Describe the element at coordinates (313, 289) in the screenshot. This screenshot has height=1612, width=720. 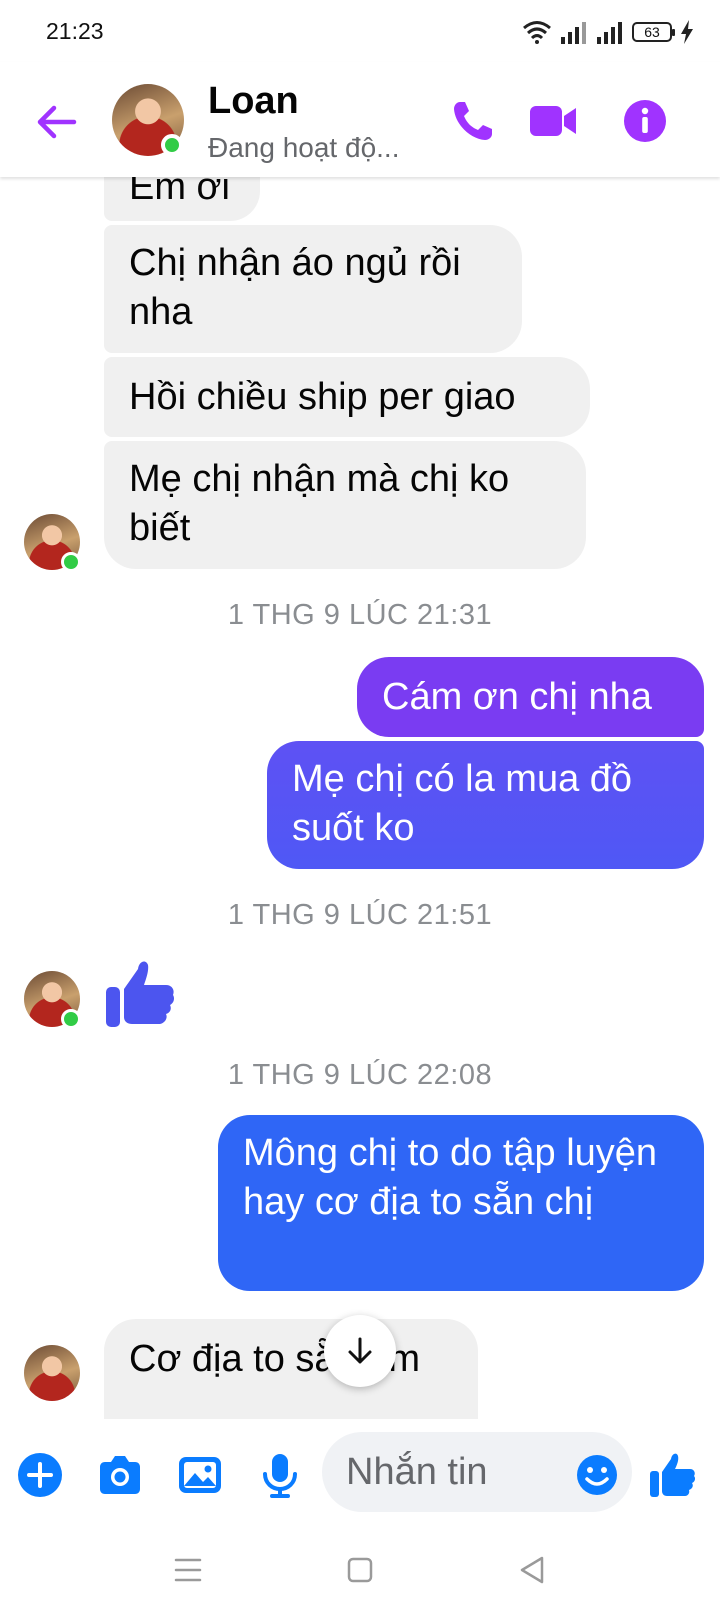
I see `message-bubble-incoming: Chị nhận áo ngủ rồi nha` at that location.